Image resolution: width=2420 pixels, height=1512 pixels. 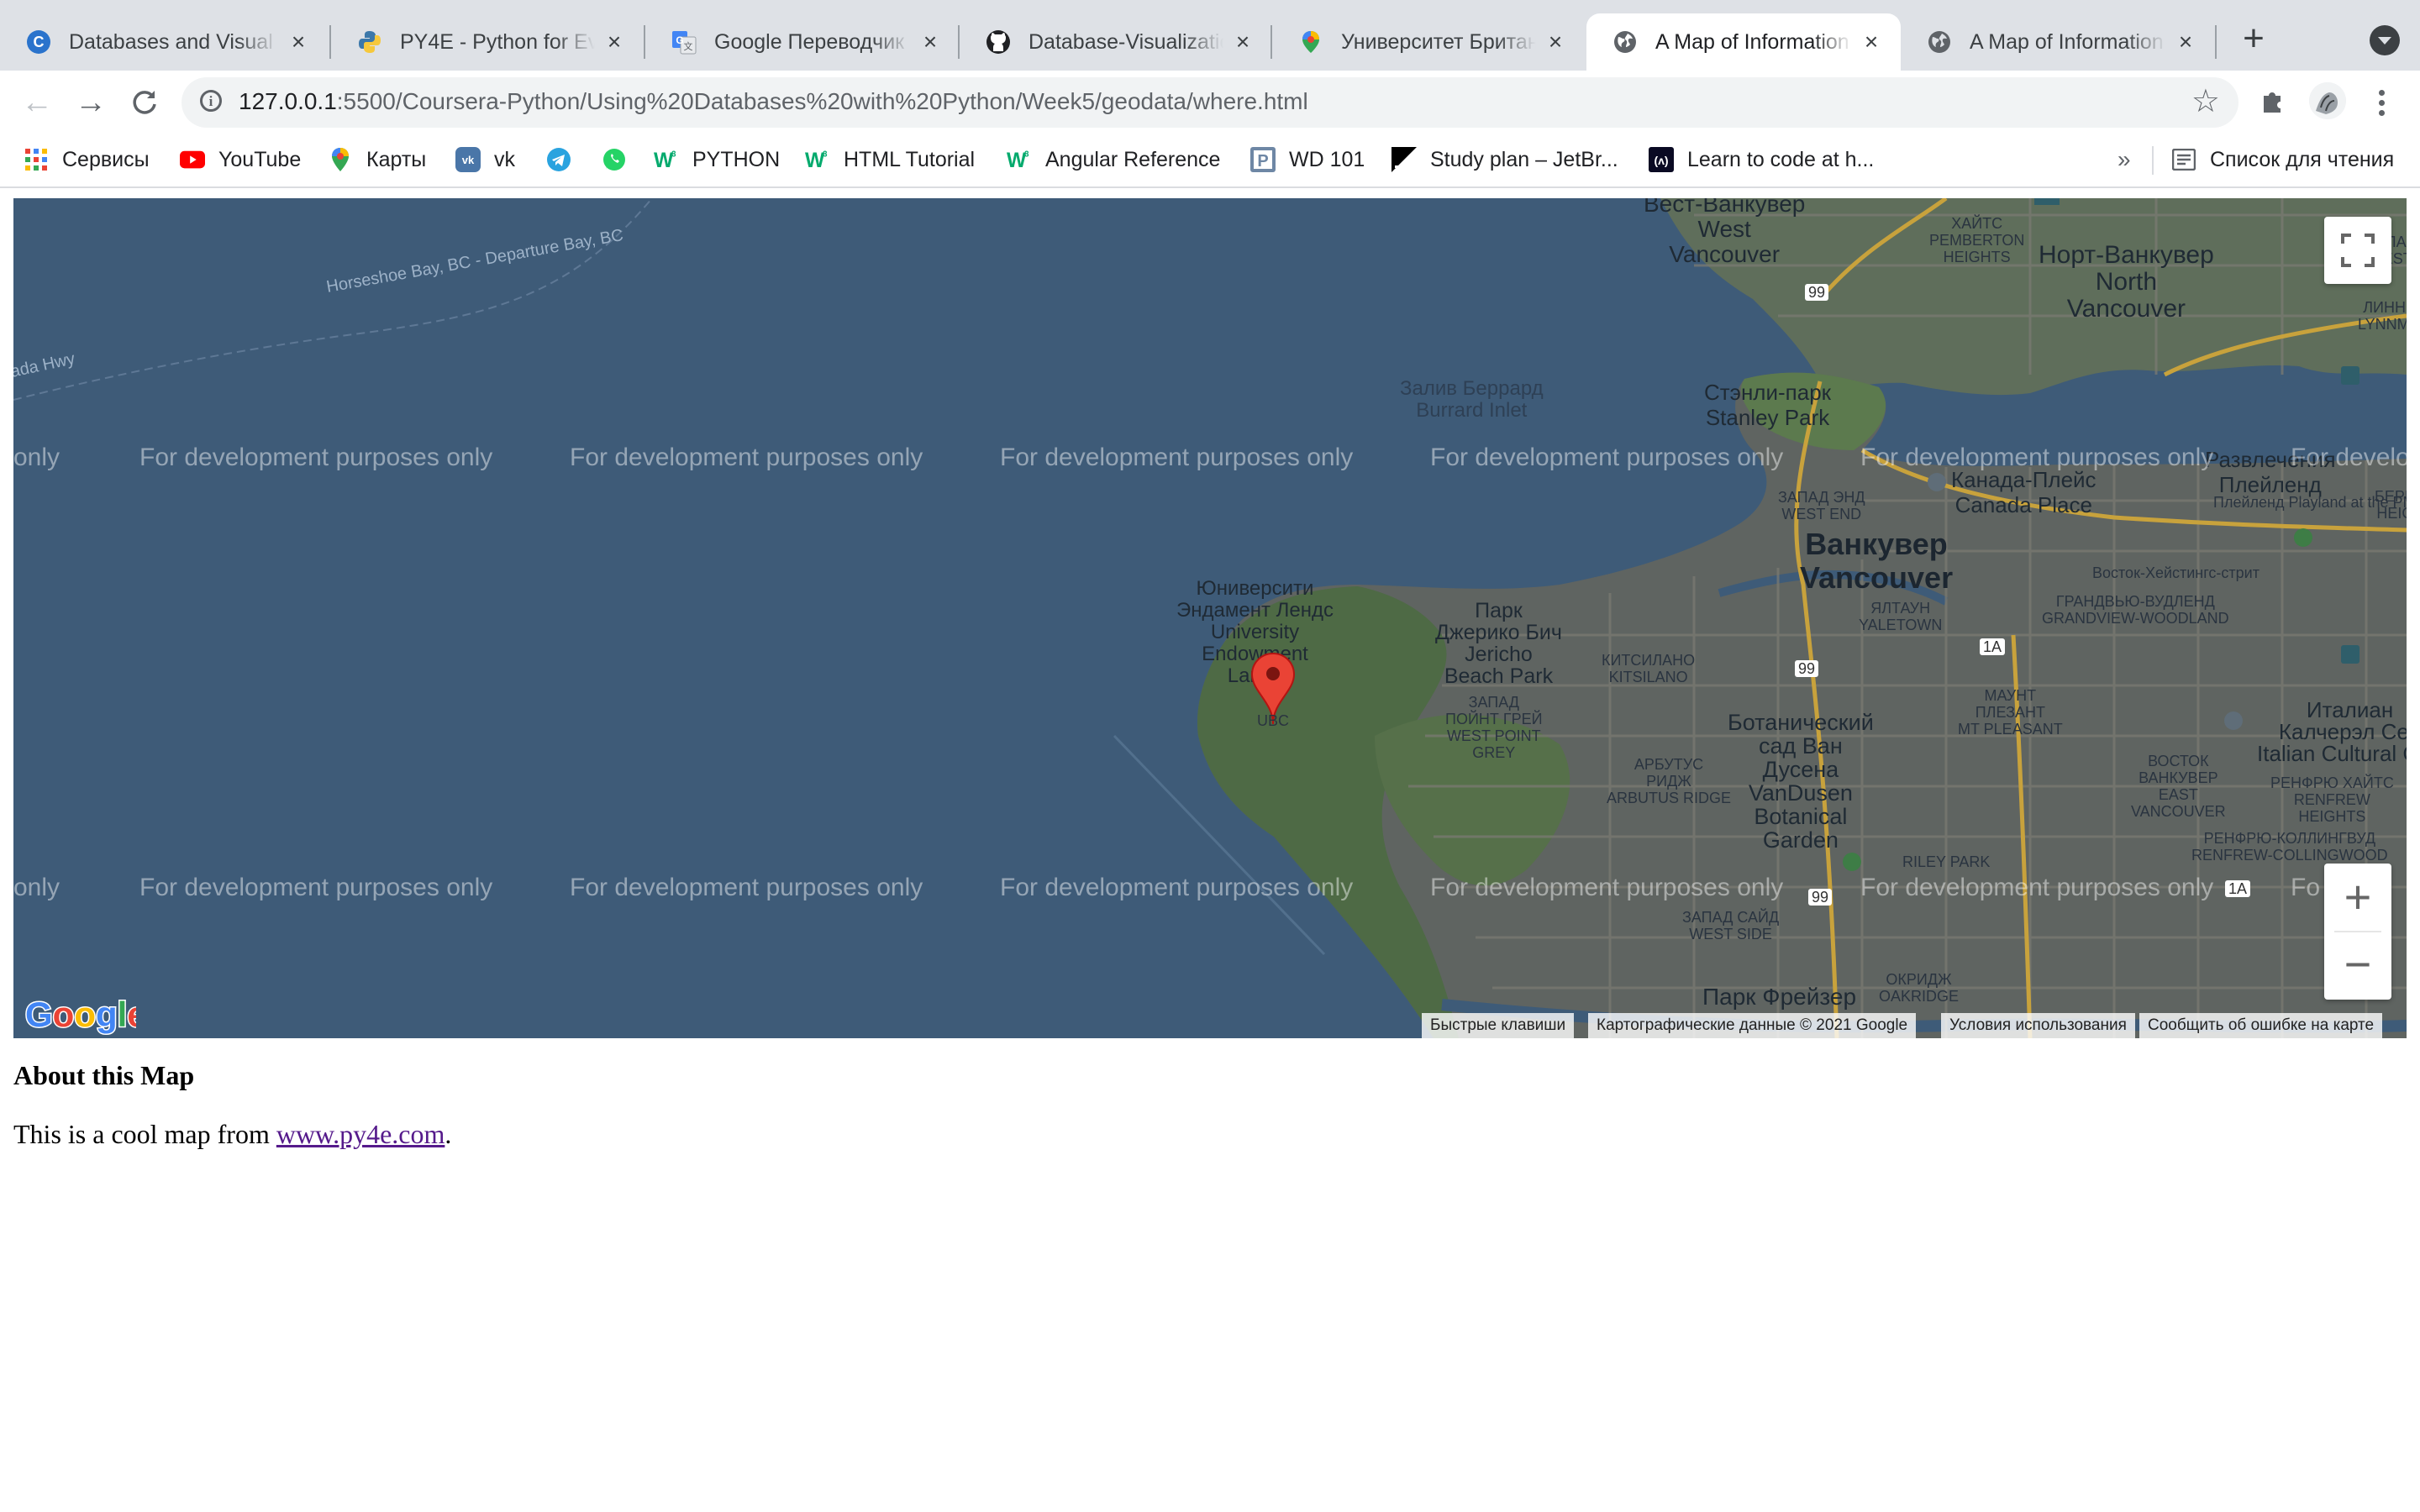 I want to click on bookmark-wd101: P WD 101, so click(x=1307, y=159).